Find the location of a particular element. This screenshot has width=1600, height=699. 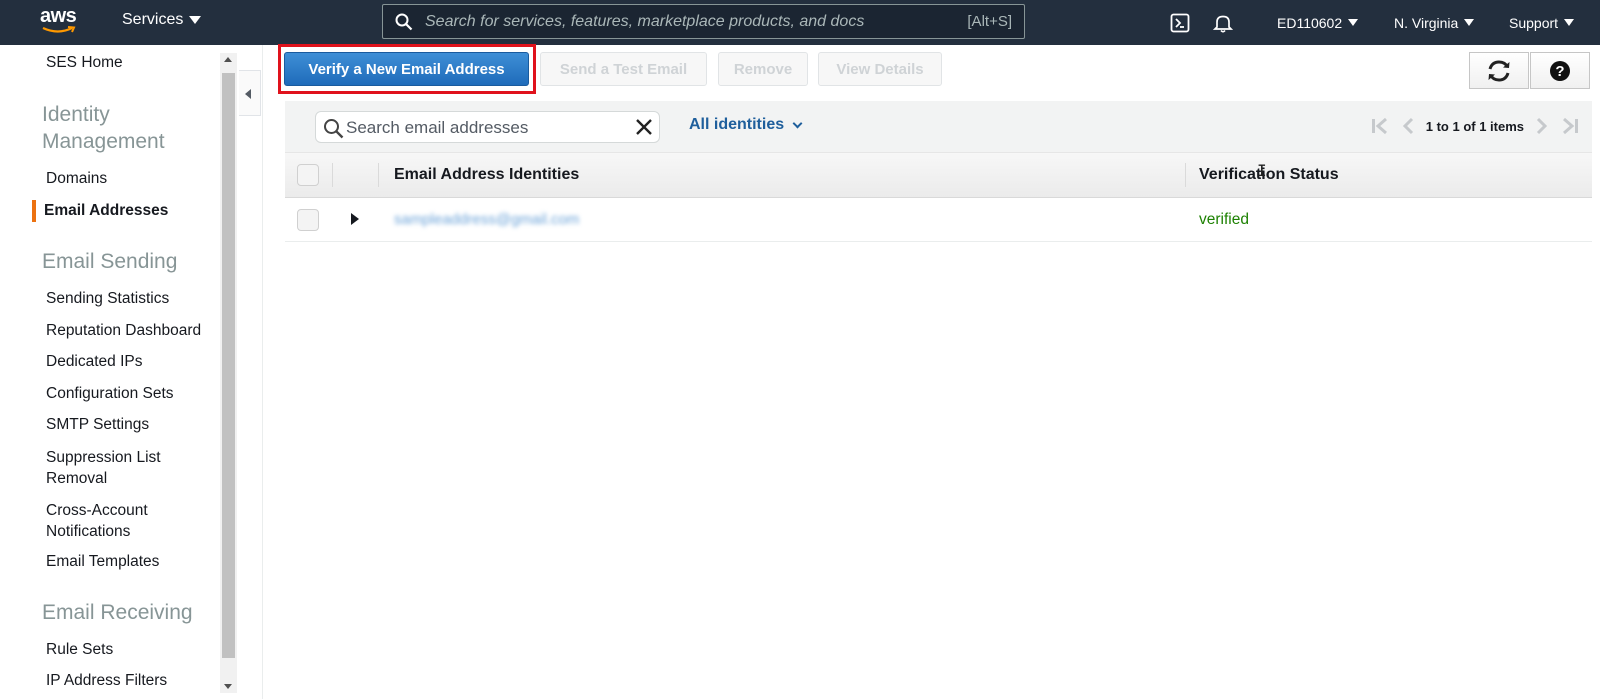

column-header-status: Verification Status is located at coordinates (1269, 175).